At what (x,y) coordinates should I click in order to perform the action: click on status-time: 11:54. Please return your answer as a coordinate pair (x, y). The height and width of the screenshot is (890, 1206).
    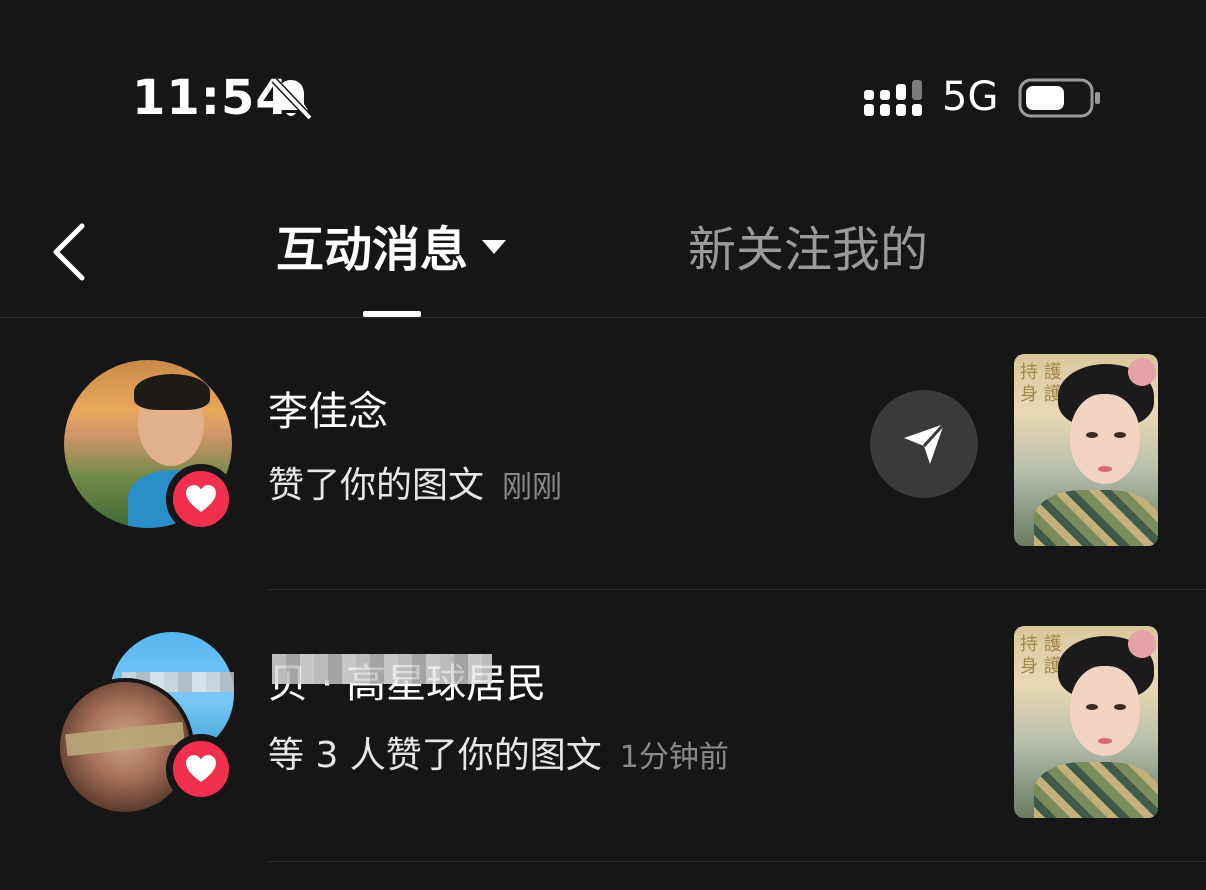
    Looking at the image, I should click on (211, 98).